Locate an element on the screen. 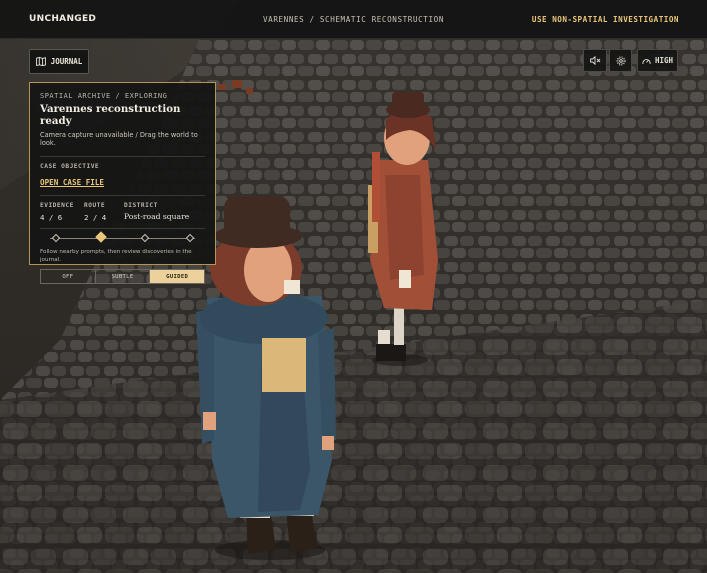 The image size is (707, 573). stat-district: DISTRICT Post-road square is located at coordinates (156, 212).